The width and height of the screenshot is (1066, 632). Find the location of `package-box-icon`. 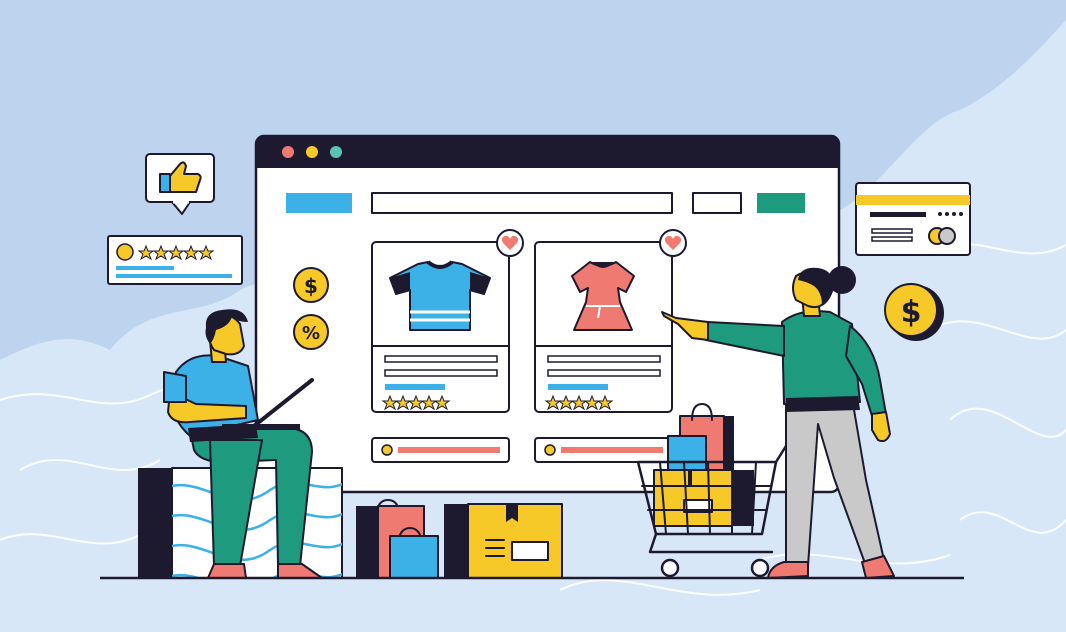

package-box-icon is located at coordinates (503, 541).